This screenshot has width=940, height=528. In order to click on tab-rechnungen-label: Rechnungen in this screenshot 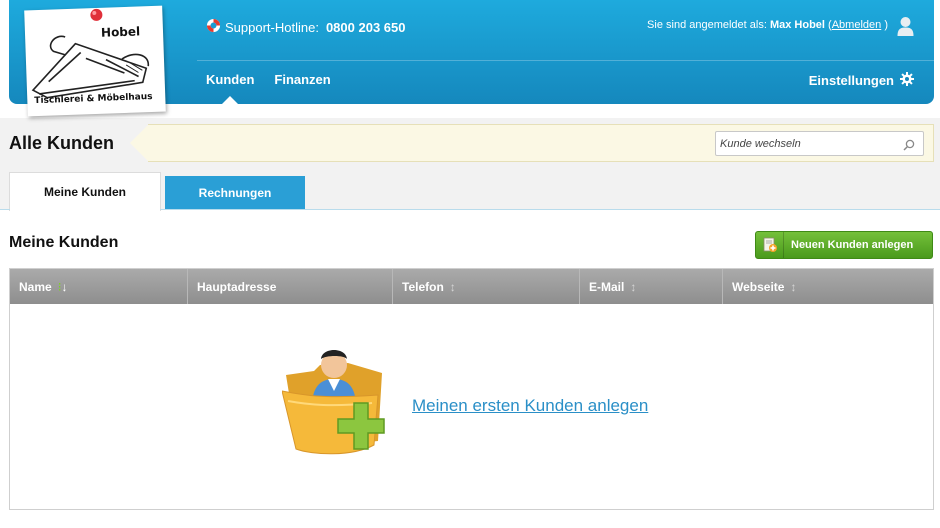, I will do `click(235, 193)`.